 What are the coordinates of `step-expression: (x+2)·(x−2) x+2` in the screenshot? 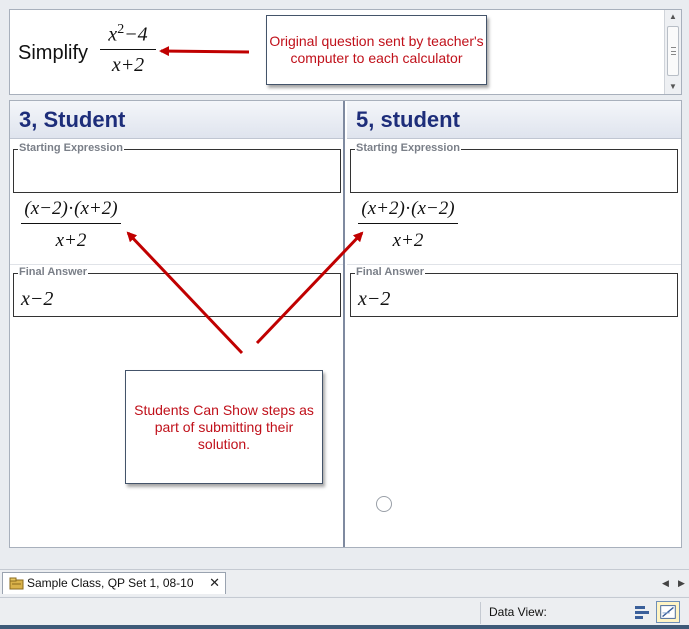 It's located at (408, 225).